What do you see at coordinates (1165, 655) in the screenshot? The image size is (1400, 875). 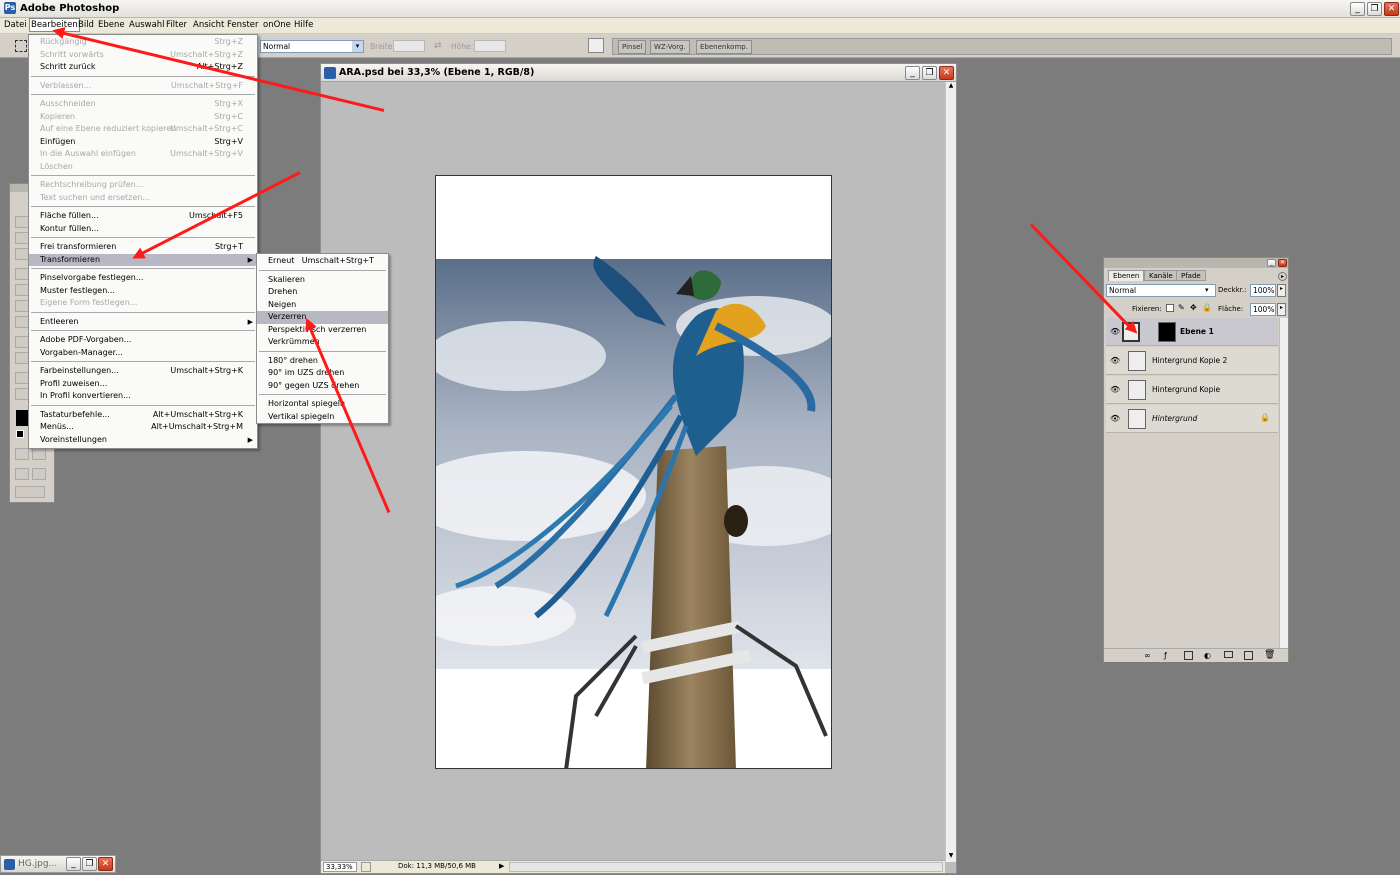 I see `layer-style-icon: ƒ` at bounding box center [1165, 655].